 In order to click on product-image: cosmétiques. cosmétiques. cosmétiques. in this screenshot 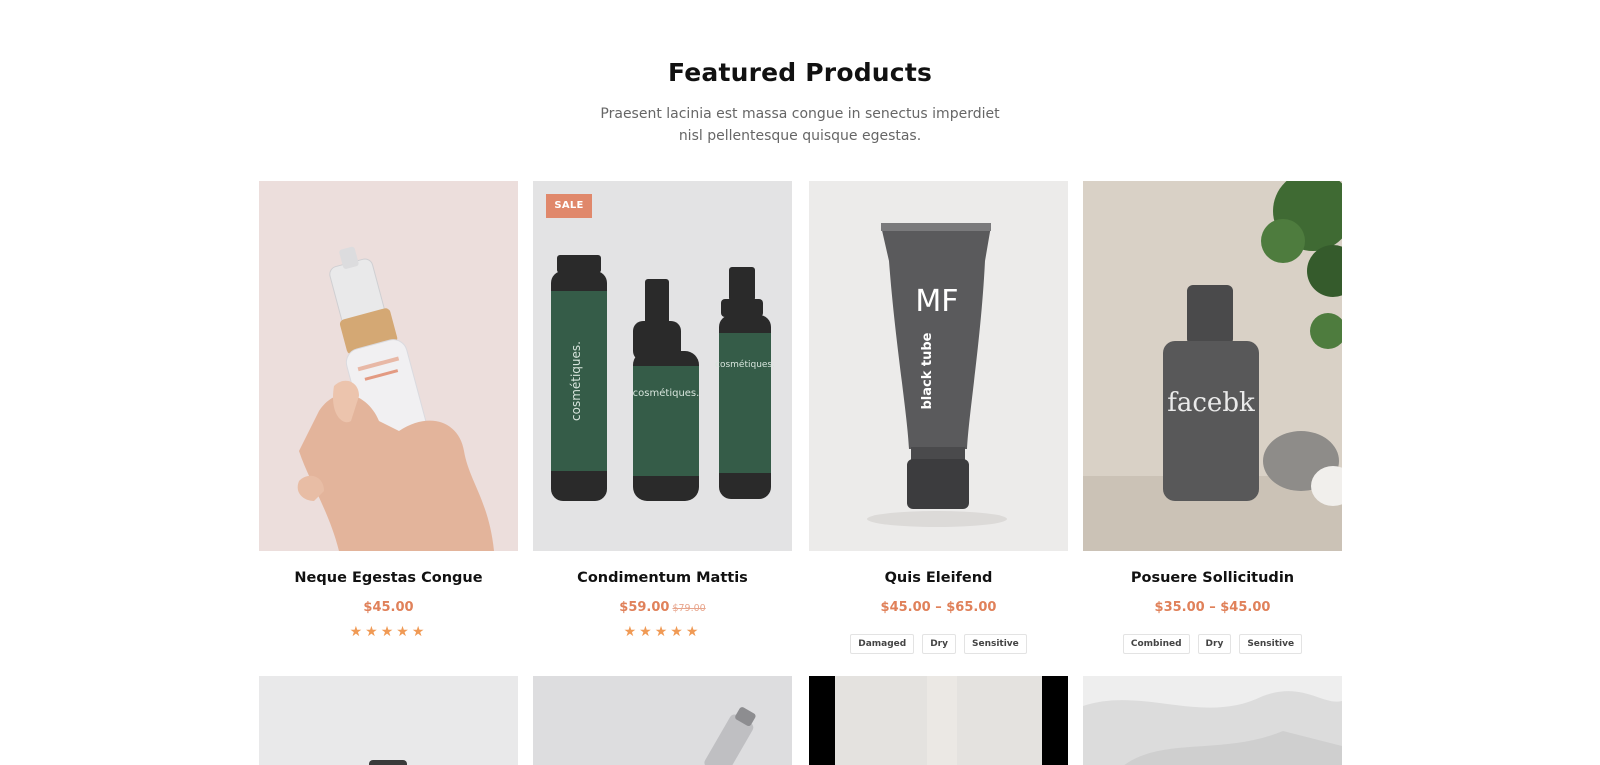, I will do `click(662, 366)`.